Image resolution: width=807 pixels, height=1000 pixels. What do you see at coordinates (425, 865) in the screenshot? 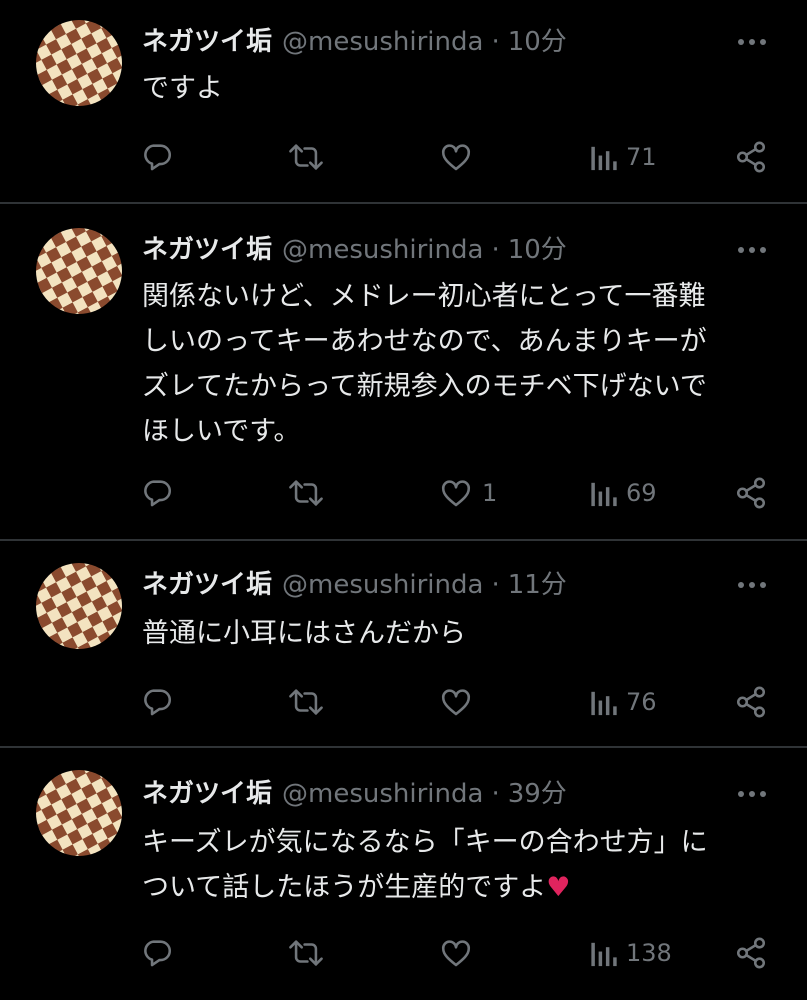
I see `tweet-body: キーズレが気になるなら「キーの合わせ方」に ついて話したほうが生産的ですよ` at bounding box center [425, 865].